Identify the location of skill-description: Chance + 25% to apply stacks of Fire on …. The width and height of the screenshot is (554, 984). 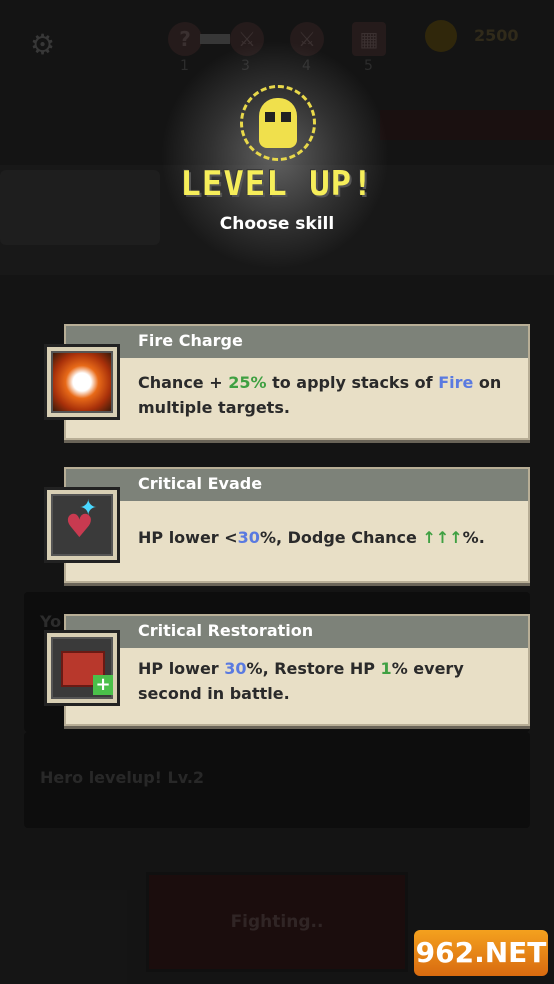
(320, 395).